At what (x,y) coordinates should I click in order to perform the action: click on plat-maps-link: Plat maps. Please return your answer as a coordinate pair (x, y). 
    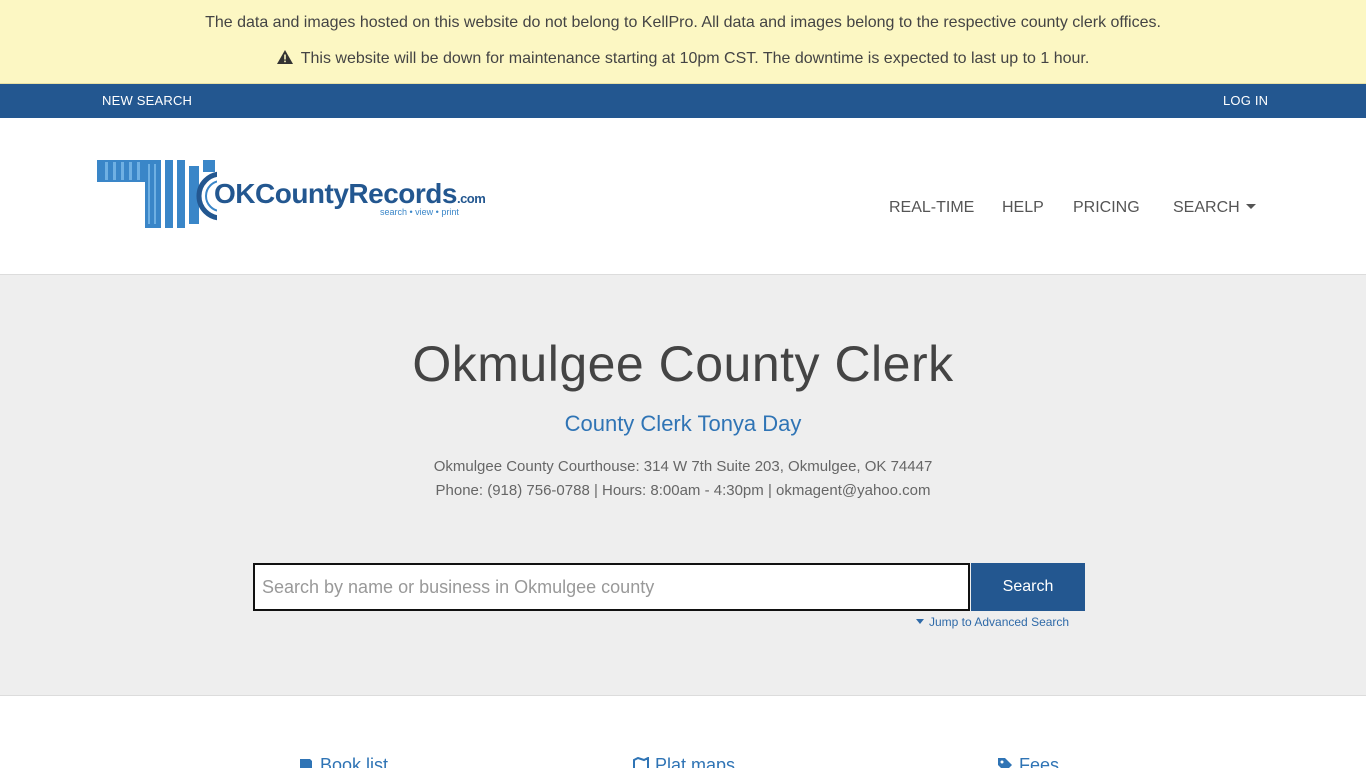
    Looking at the image, I should click on (684, 761).